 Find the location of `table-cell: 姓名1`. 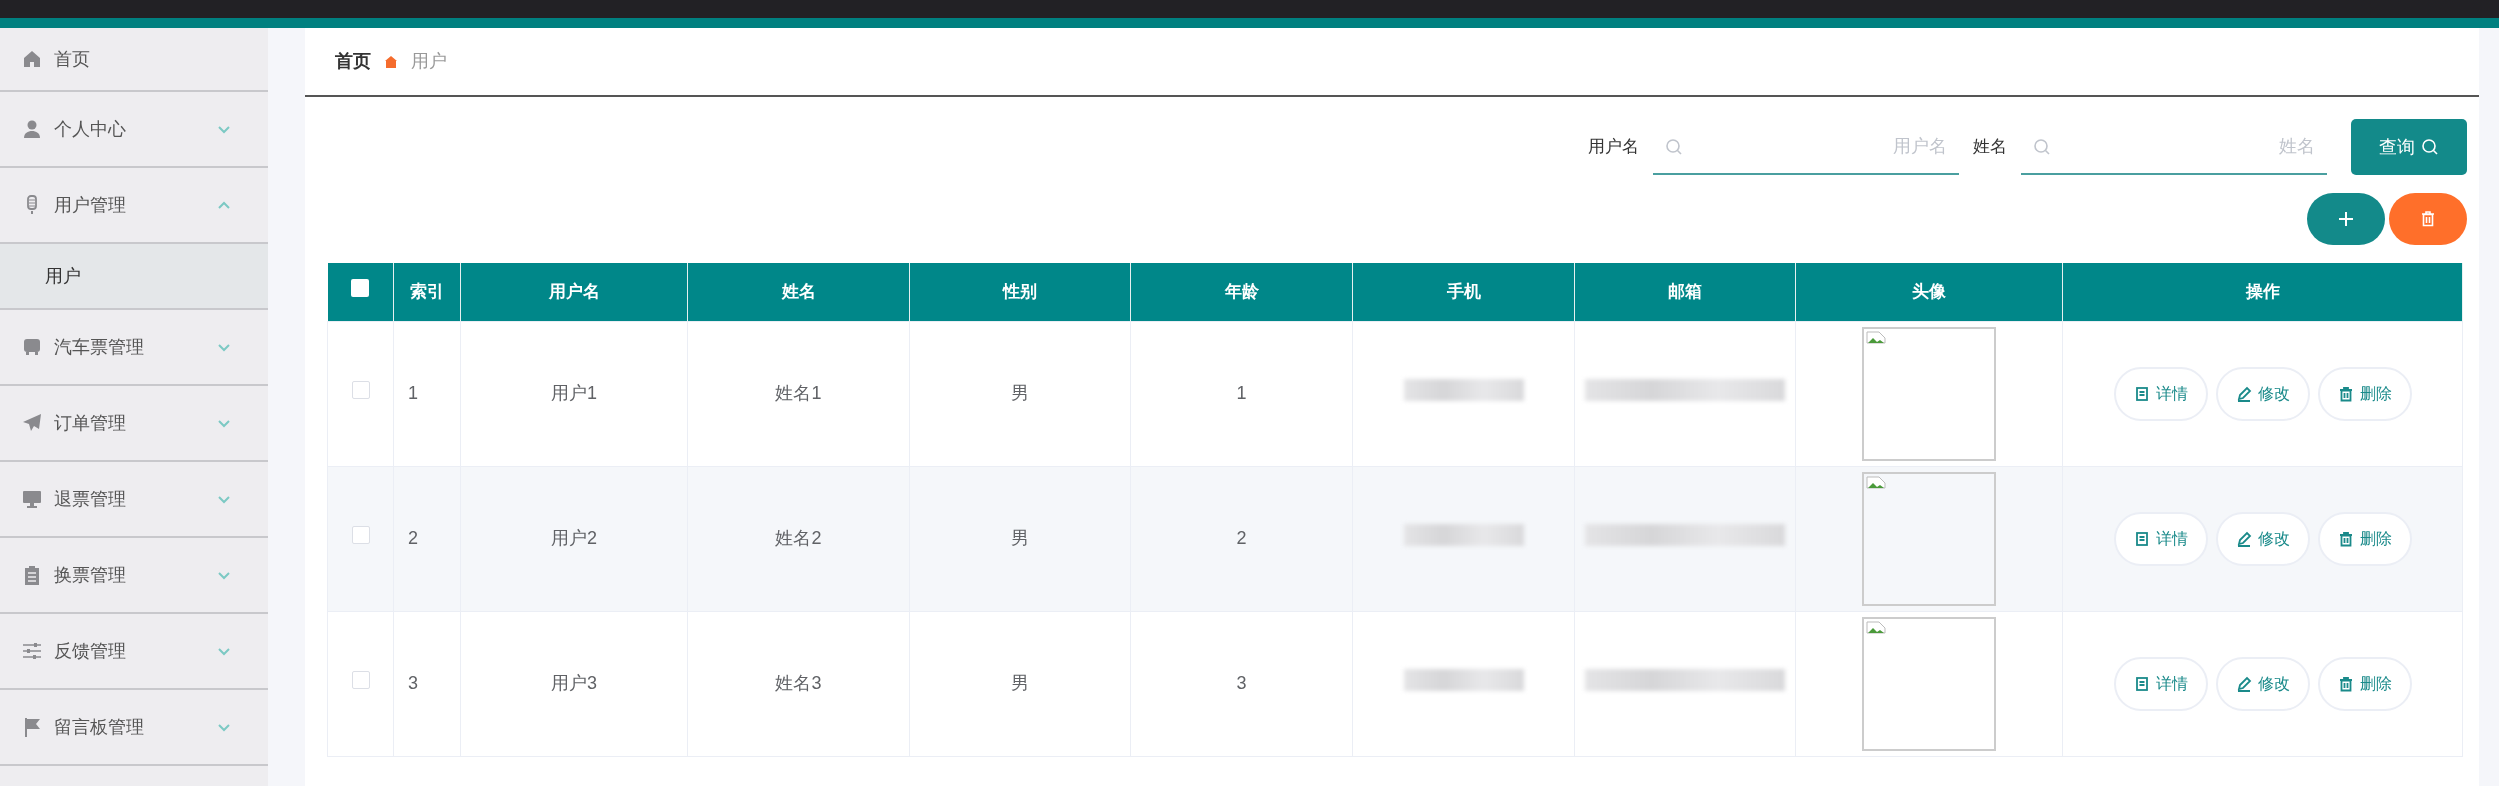

table-cell: 姓名1 is located at coordinates (798, 393).